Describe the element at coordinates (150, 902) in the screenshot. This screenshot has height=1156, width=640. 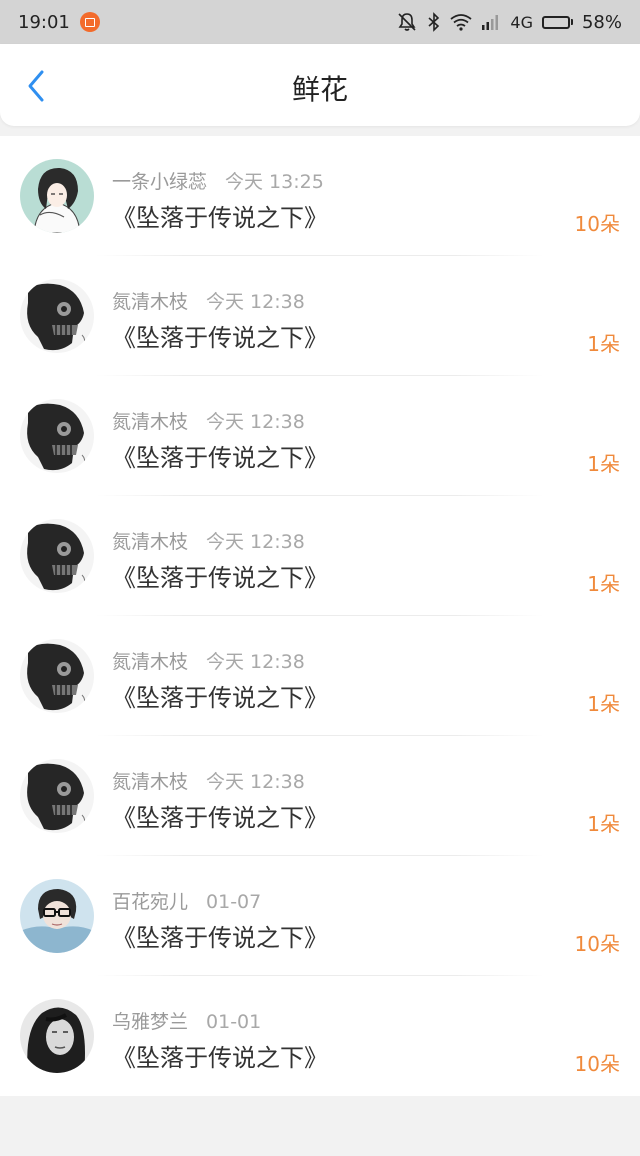
I see `username: 百花宛儿` at that location.